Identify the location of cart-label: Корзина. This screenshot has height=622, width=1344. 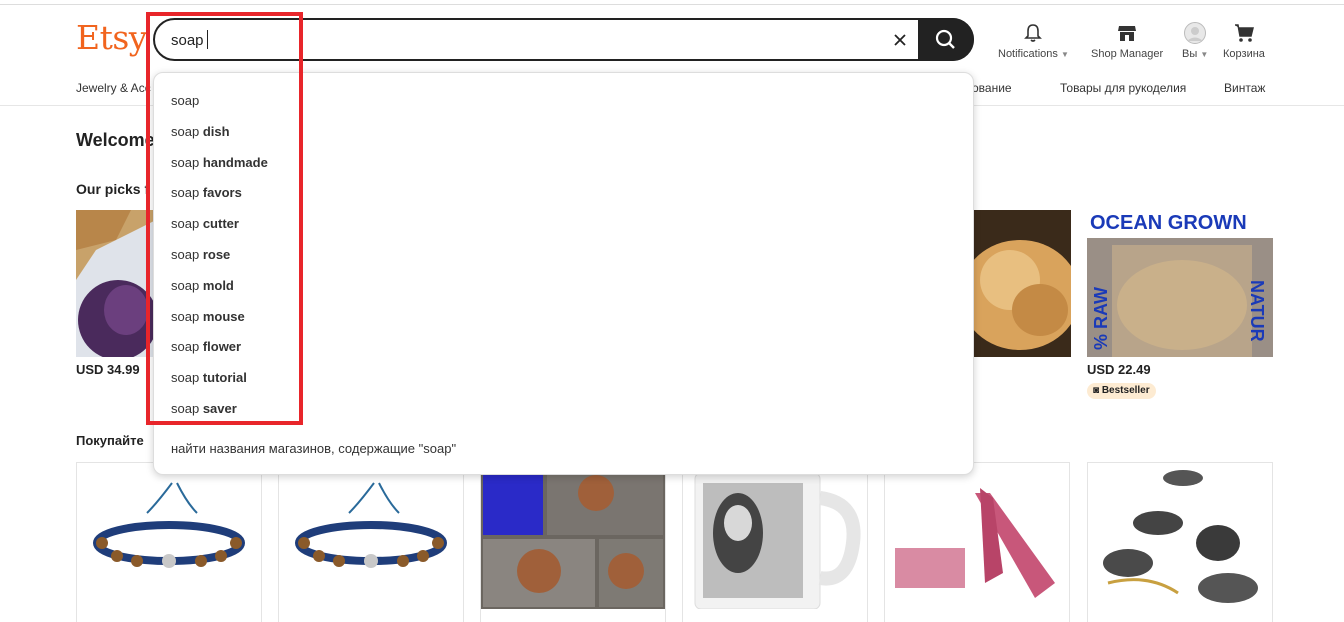
(1244, 54).